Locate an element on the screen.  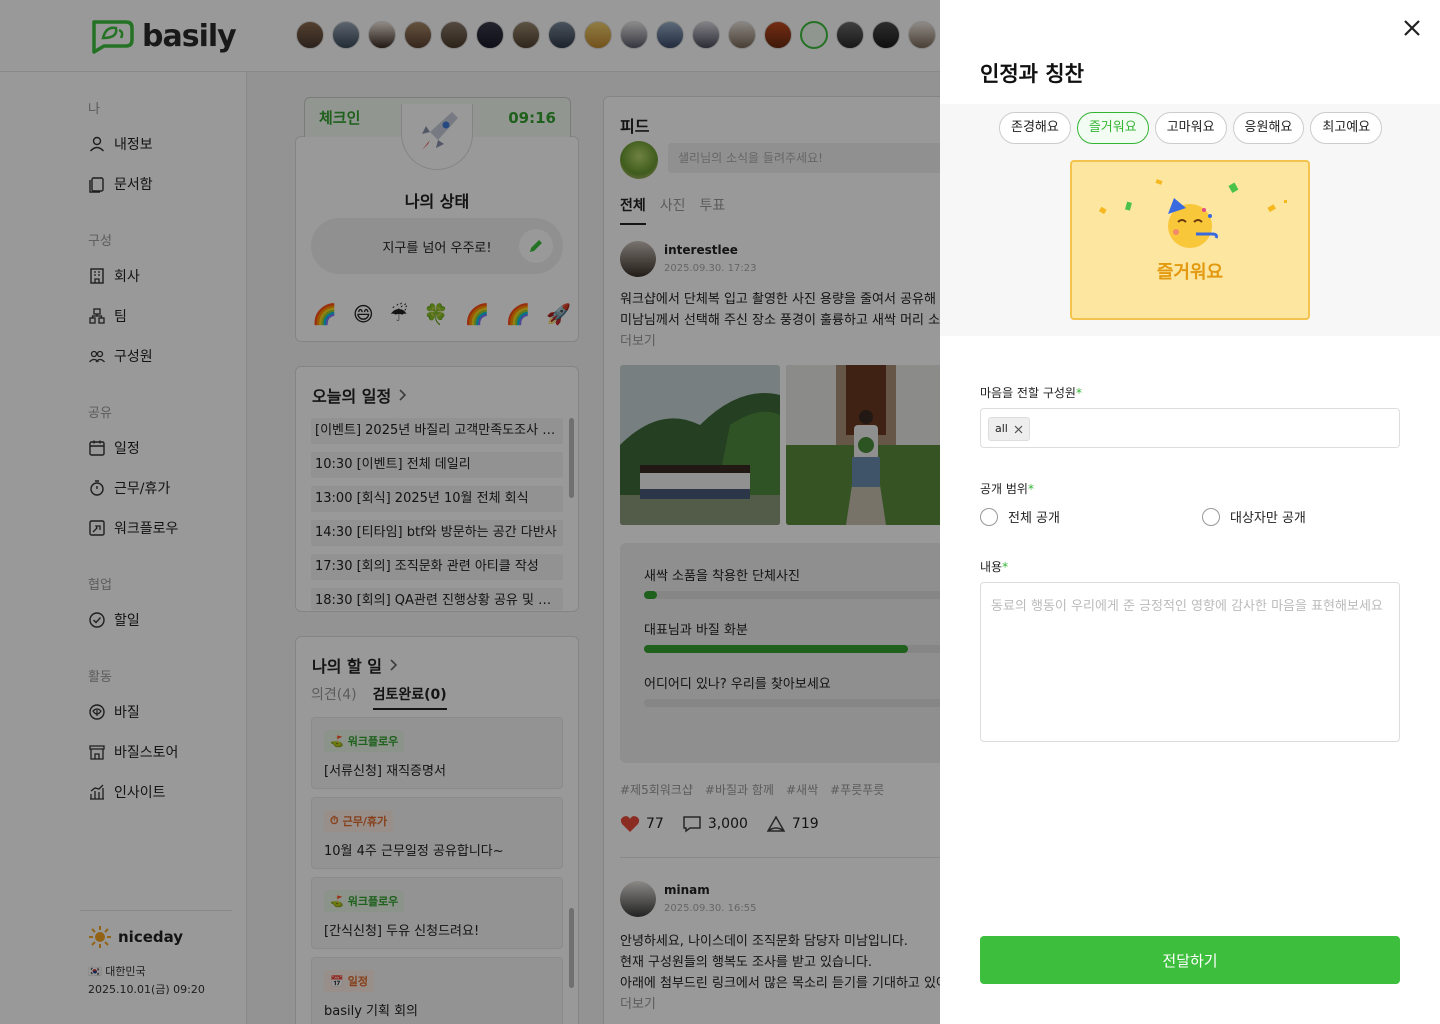
member-select: all is located at coordinates (1190, 428).